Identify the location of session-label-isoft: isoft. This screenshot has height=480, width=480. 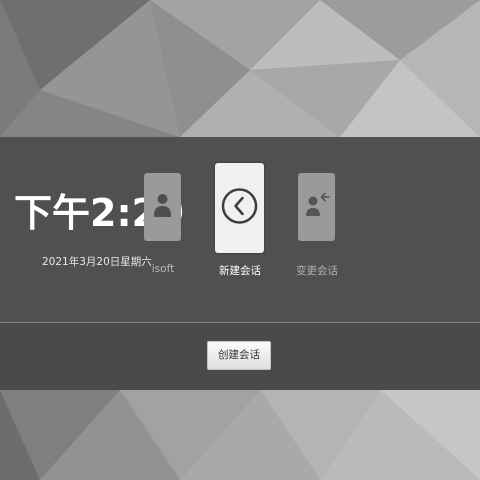
(163, 269).